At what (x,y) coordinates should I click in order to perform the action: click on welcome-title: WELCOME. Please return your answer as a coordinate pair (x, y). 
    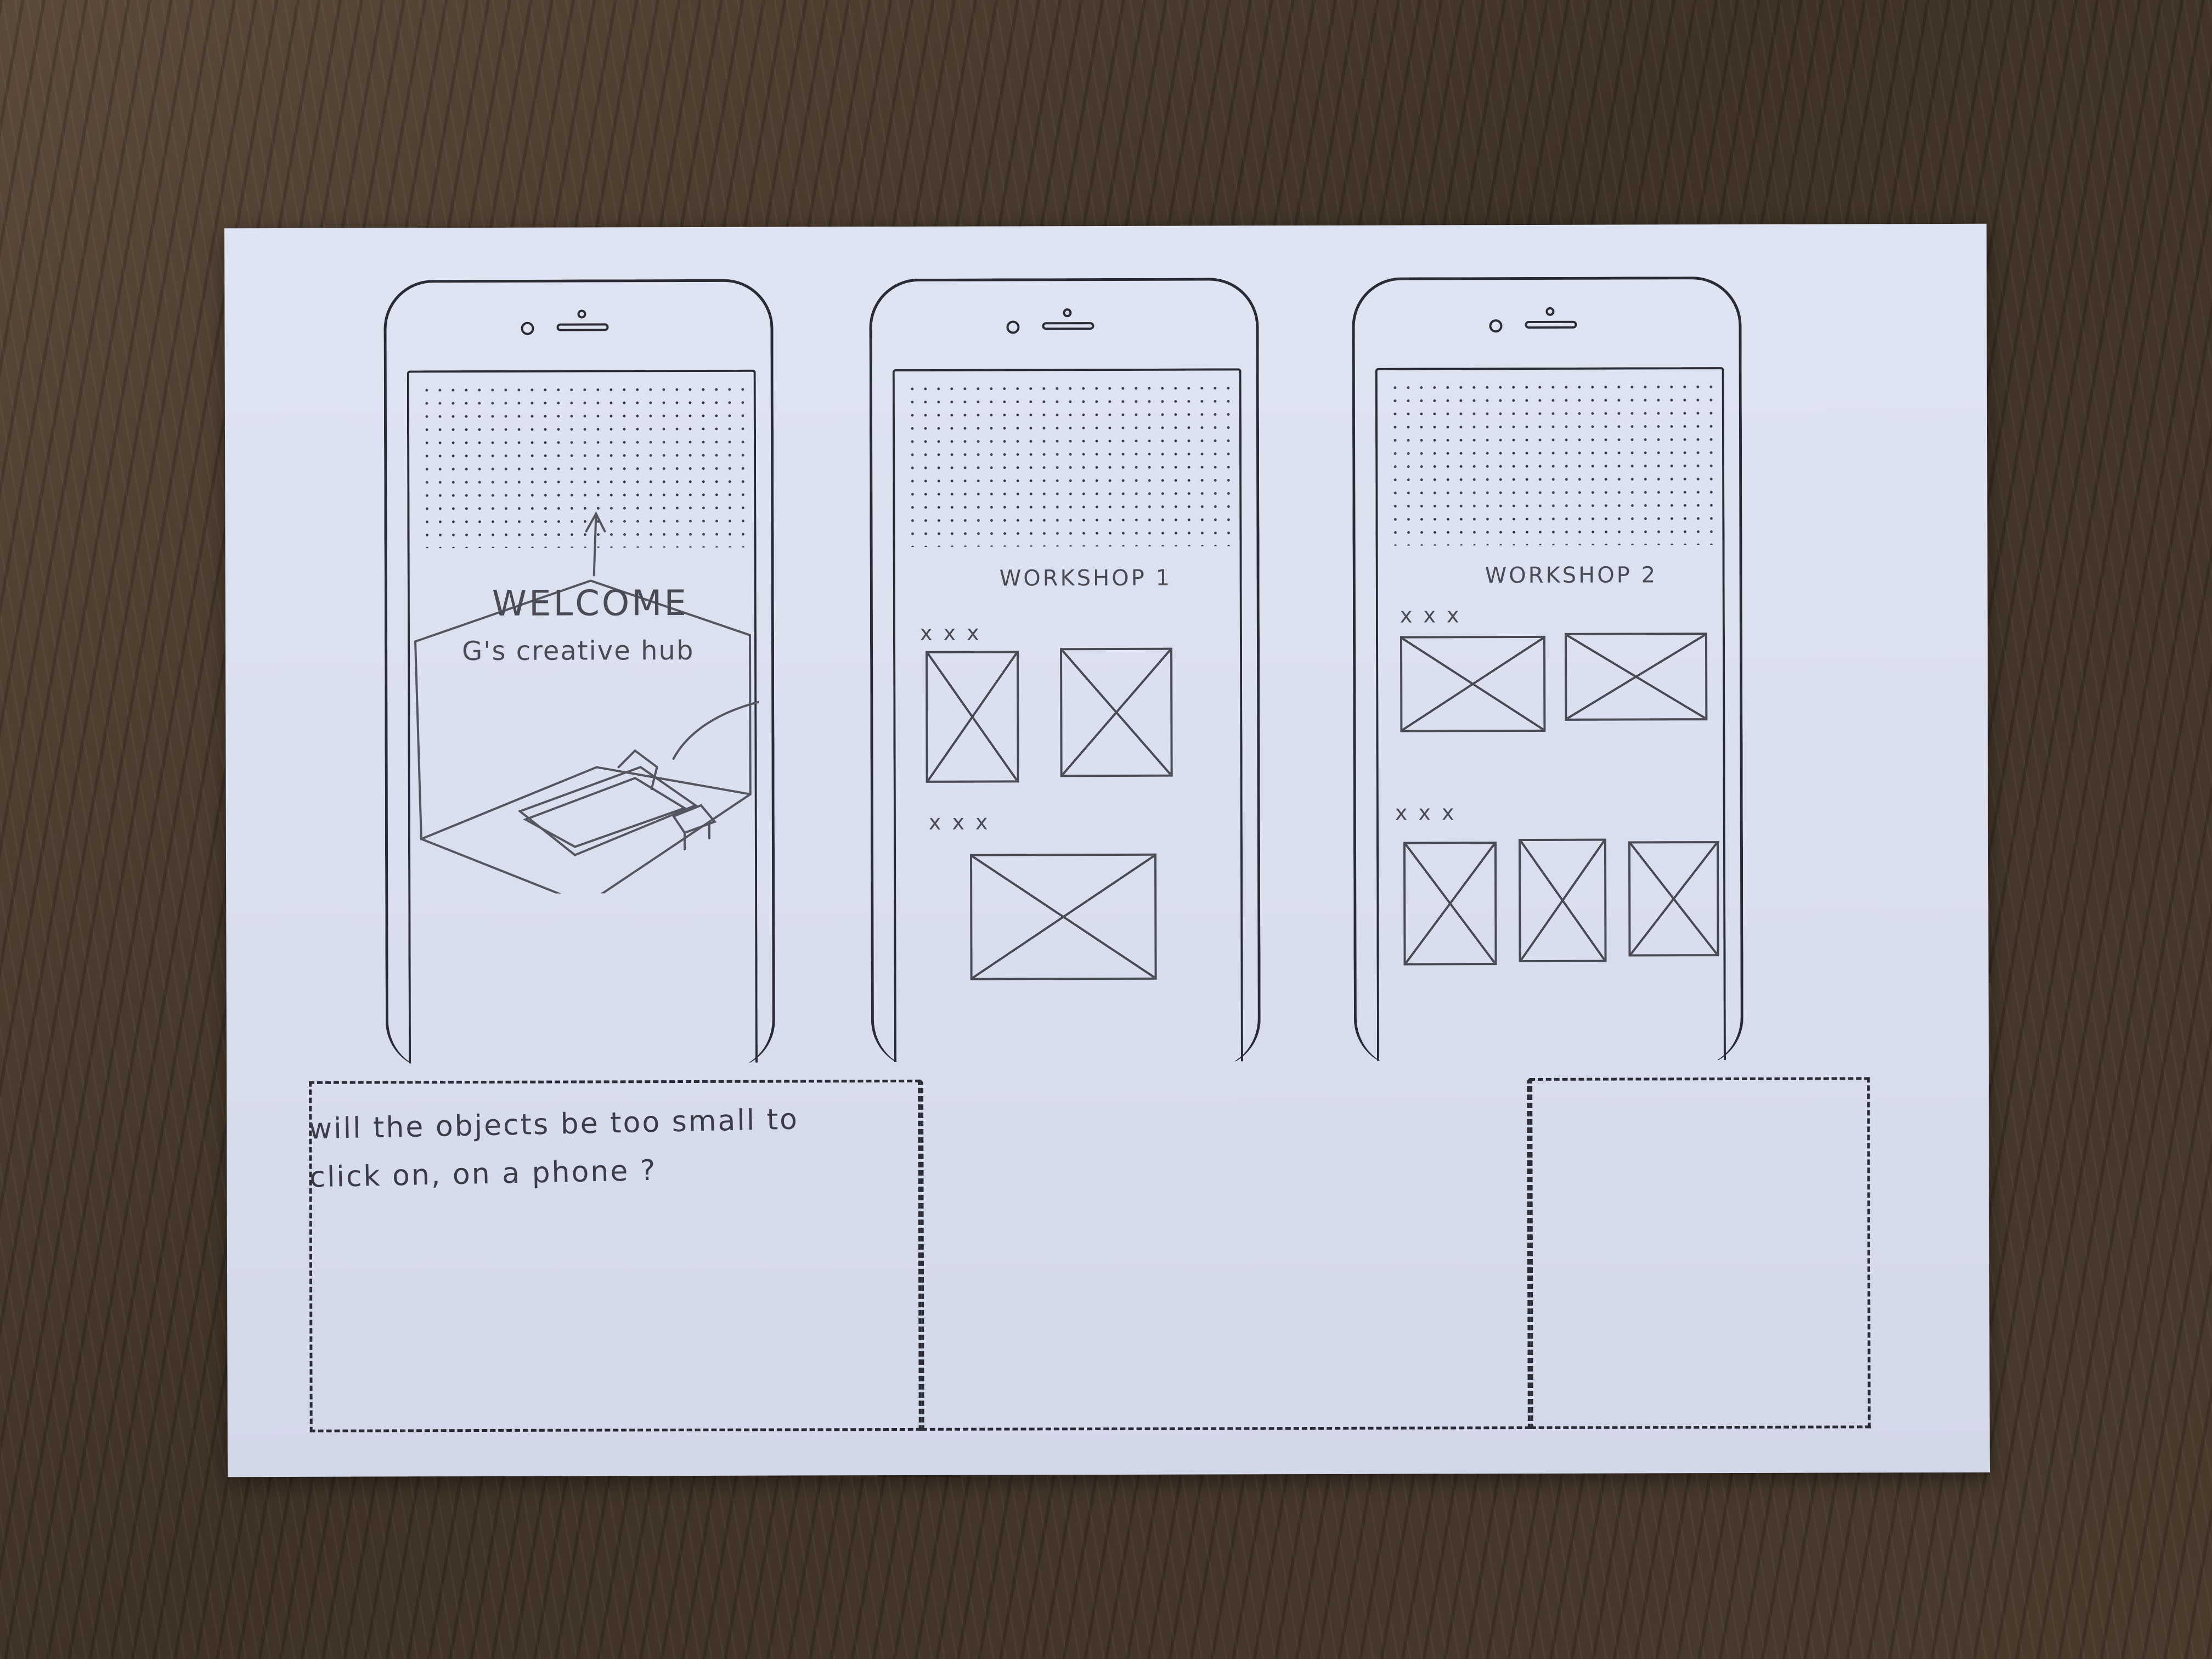
    Looking at the image, I should click on (591, 603).